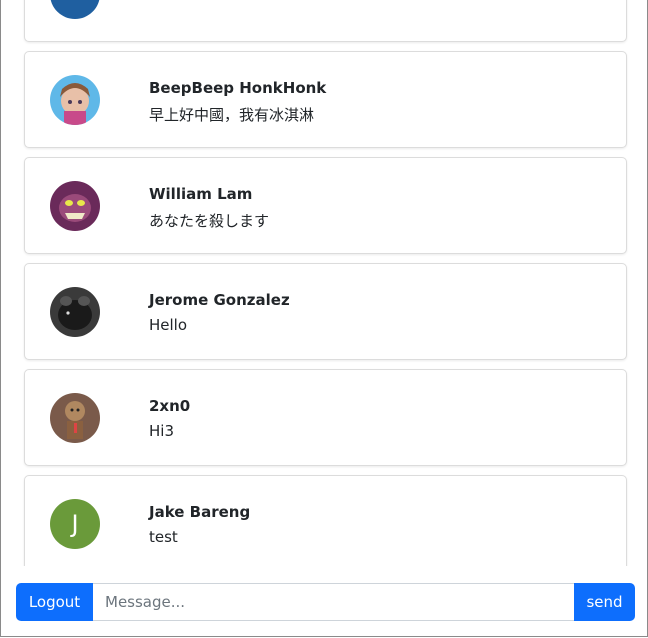 The height and width of the screenshot is (638, 648). I want to click on message-author: William Lam, so click(201, 194).